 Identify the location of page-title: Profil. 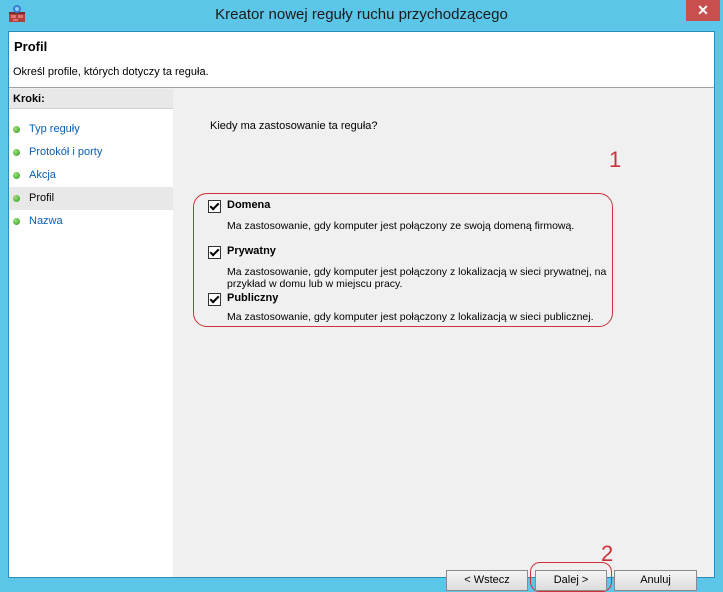
(31, 46).